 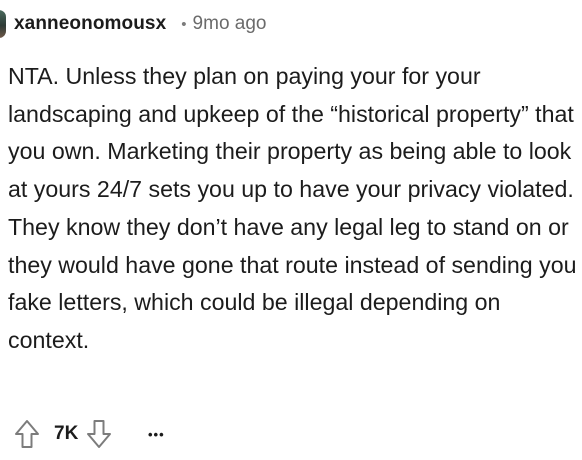 I want to click on downvote-button, so click(x=99, y=434).